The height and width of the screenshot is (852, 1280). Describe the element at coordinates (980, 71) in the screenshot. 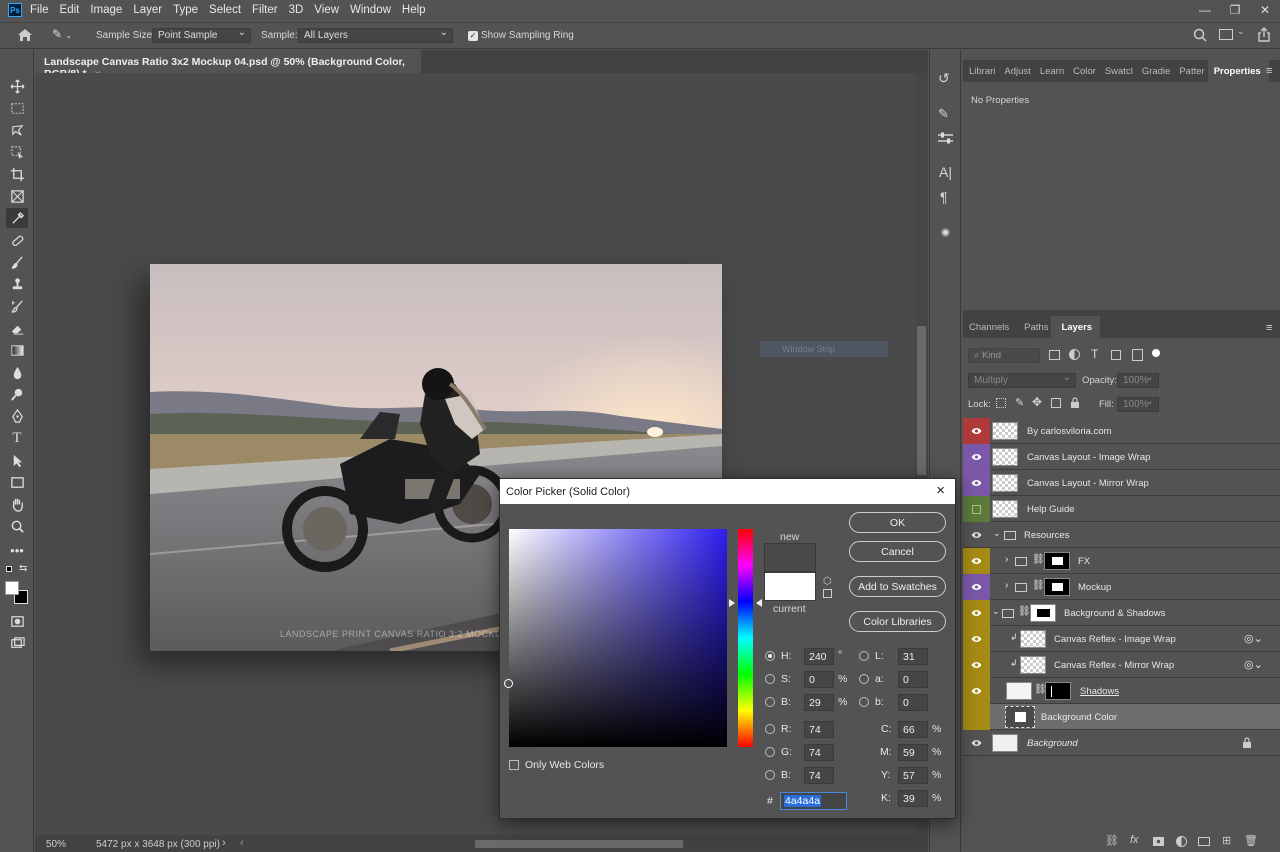

I see `tab-libraries: Librari` at that location.